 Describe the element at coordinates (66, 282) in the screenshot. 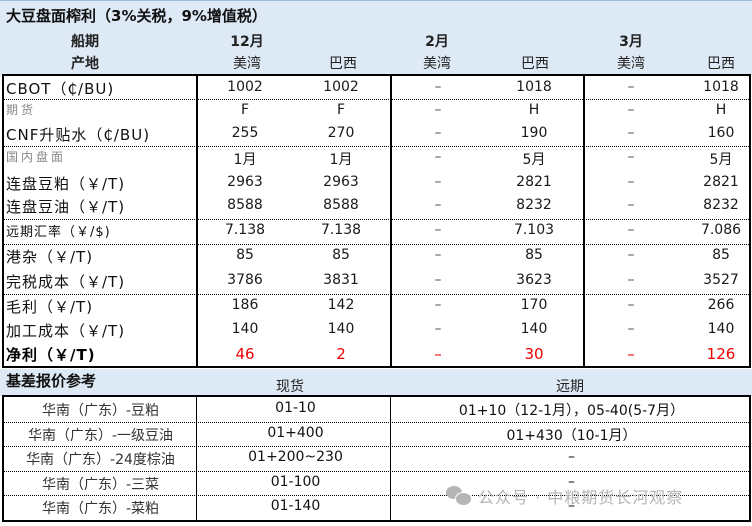

I see `row-label: 完税成本（￥/T)` at that location.